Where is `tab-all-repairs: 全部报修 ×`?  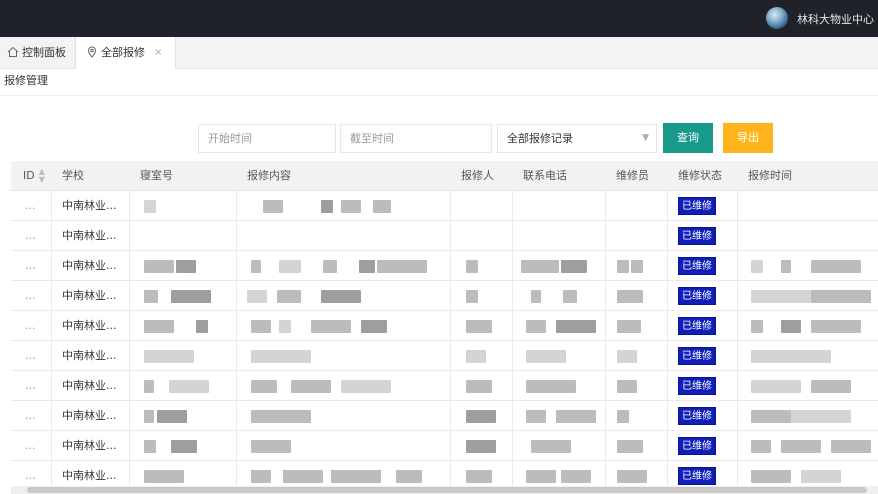 tab-all-repairs: 全部报修 × is located at coordinates (126, 53).